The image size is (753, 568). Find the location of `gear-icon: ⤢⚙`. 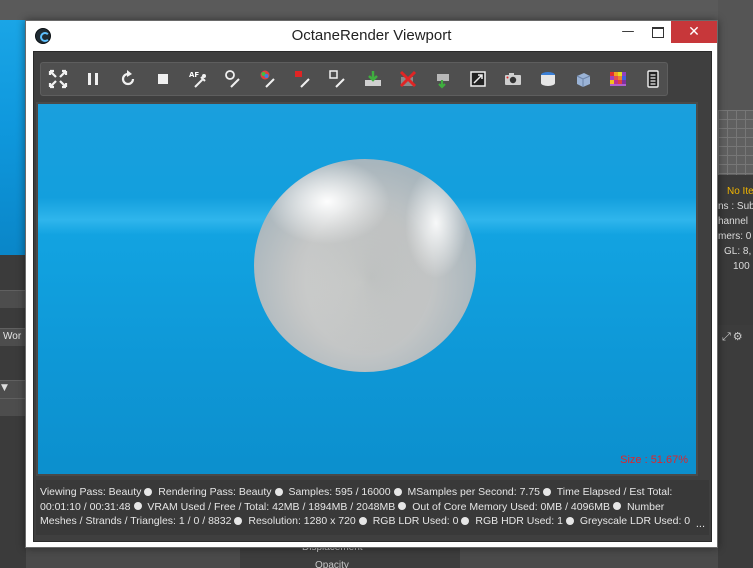

gear-icon: ⤢⚙ is located at coordinates (737, 339).